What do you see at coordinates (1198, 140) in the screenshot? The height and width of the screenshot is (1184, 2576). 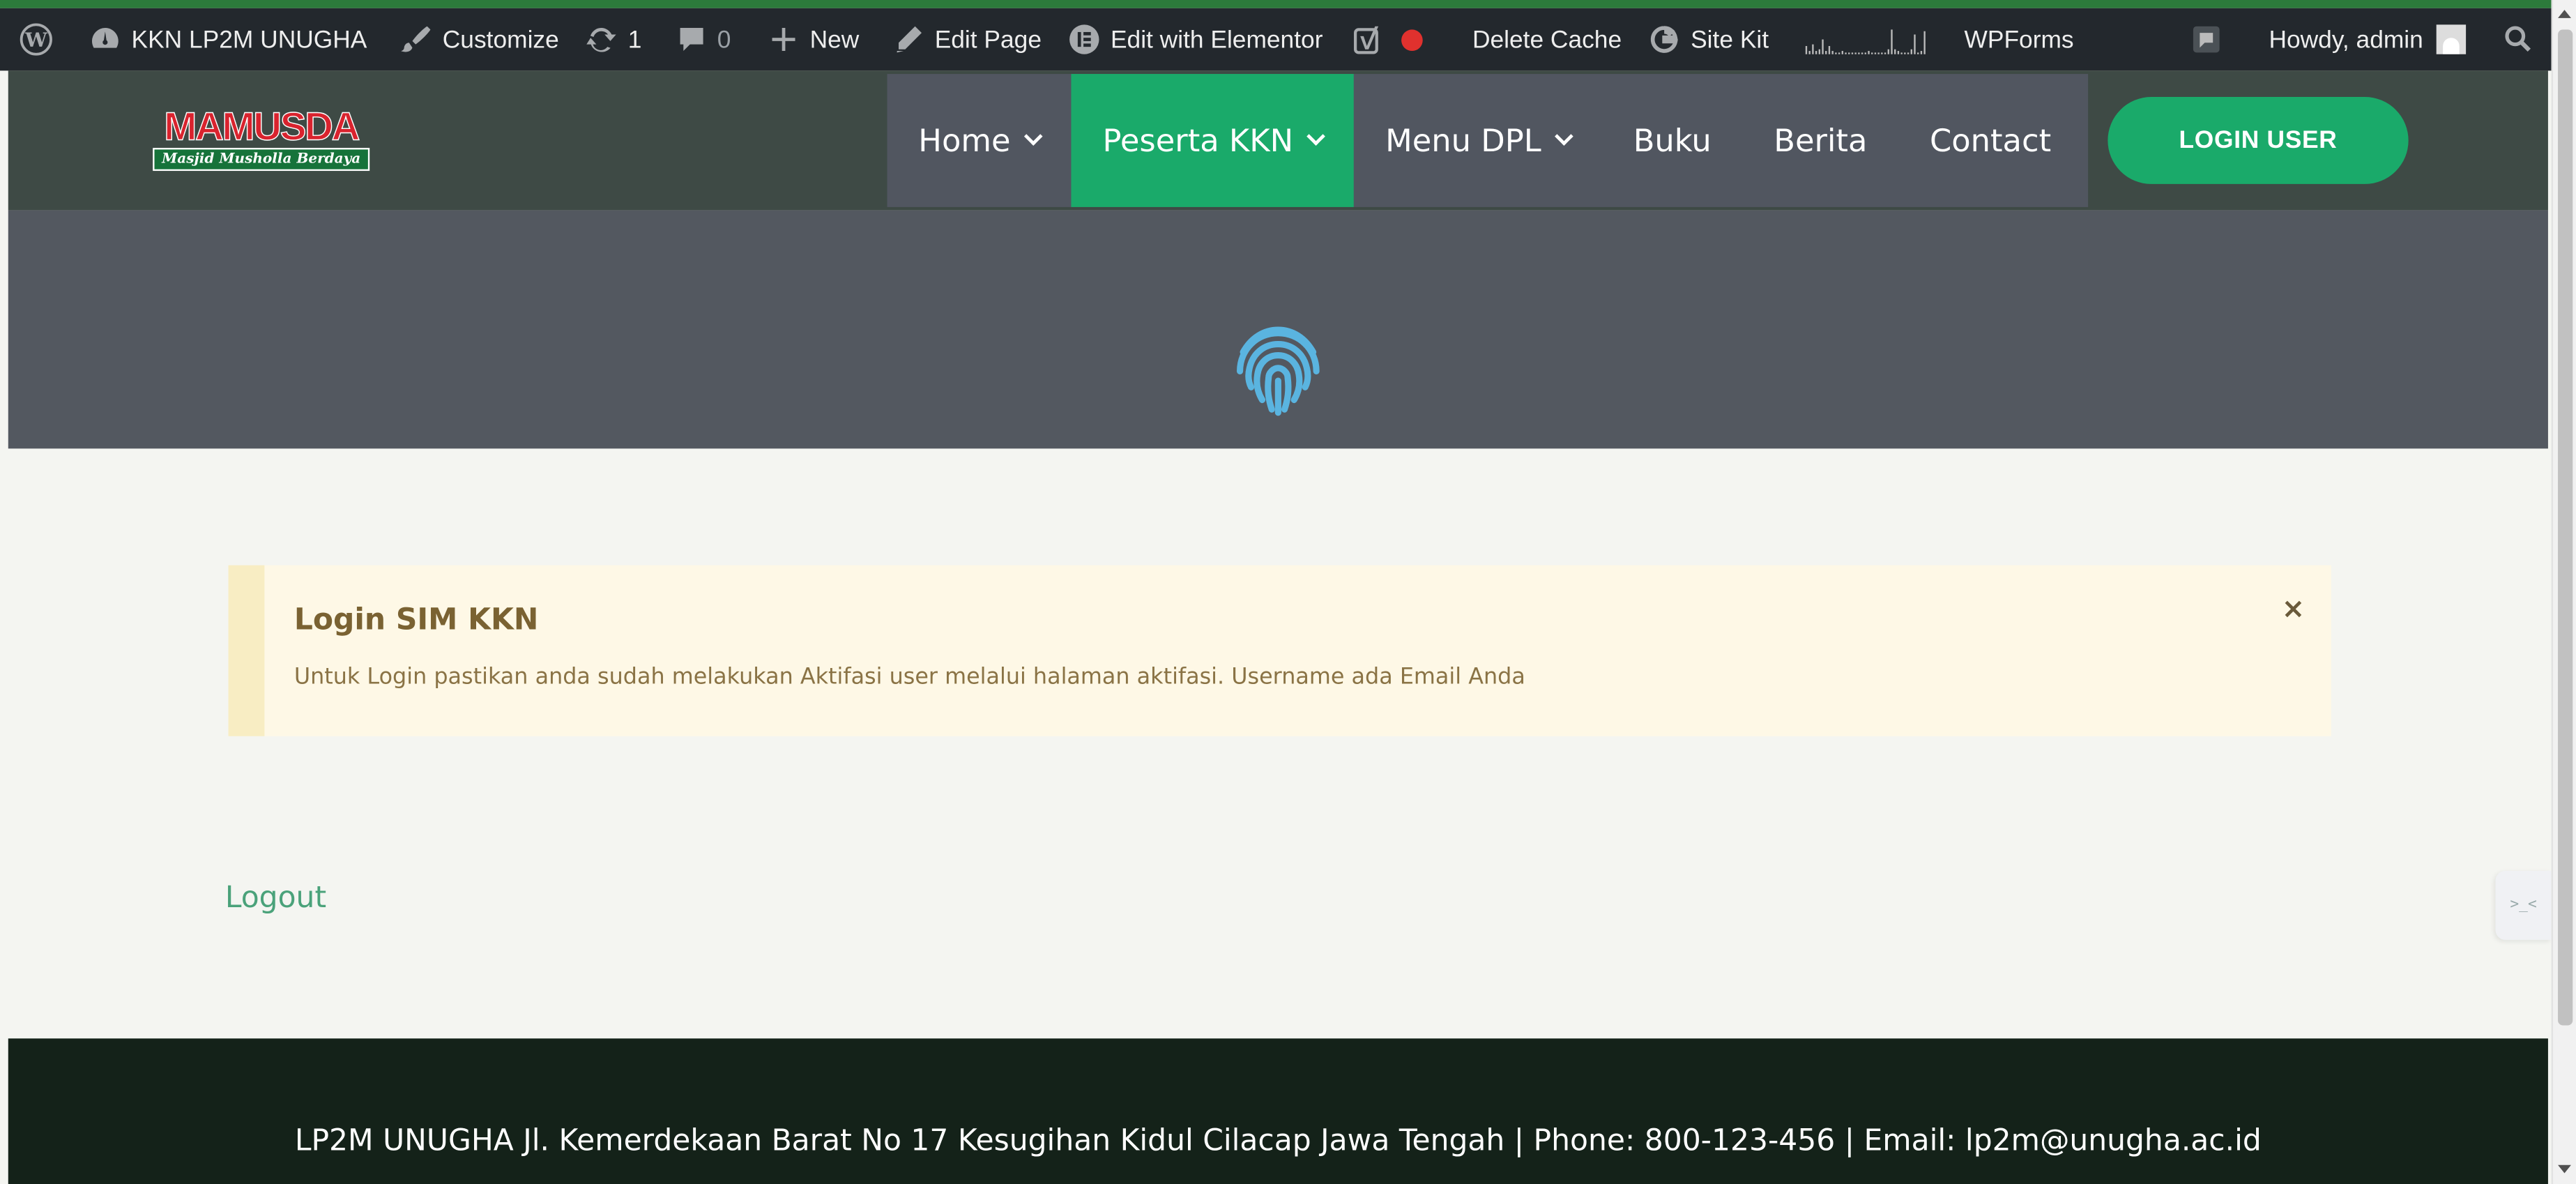 I see `nav-item-label: Peserta KKN` at bounding box center [1198, 140].